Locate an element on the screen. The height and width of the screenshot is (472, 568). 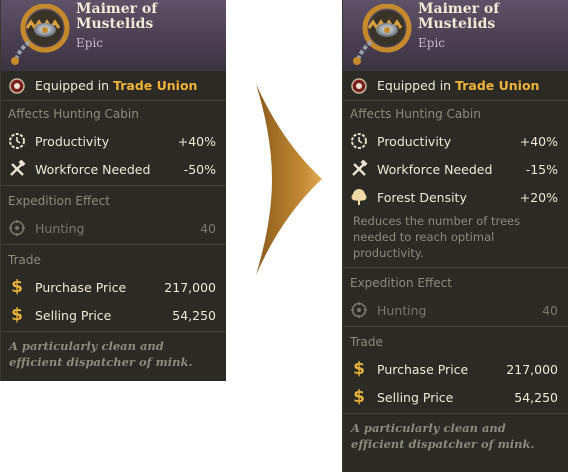
stat-value: +20% is located at coordinates (538, 197).